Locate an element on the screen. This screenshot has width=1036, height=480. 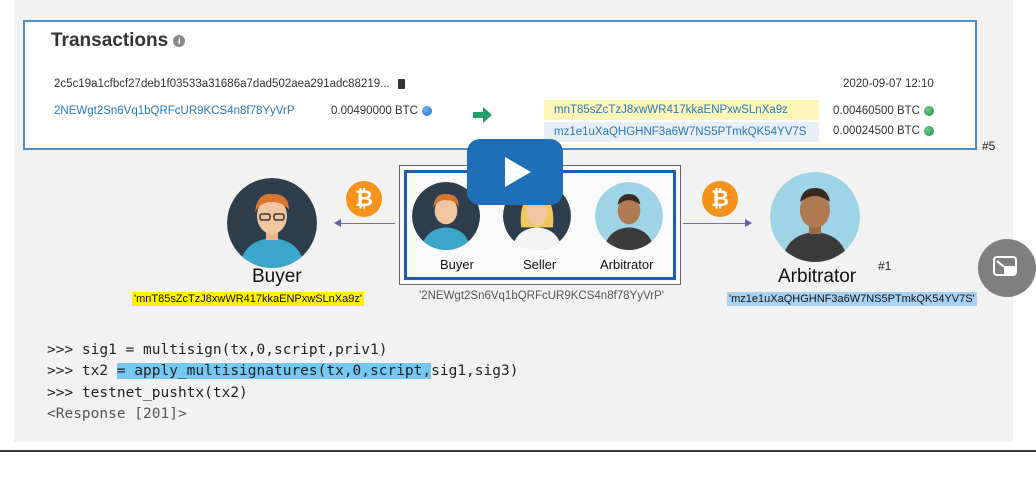
arbitrator-address: 'mz1e1uXaQHGHNF3a6W7NS5PTmkQK54YV7S' is located at coordinates (852, 299).